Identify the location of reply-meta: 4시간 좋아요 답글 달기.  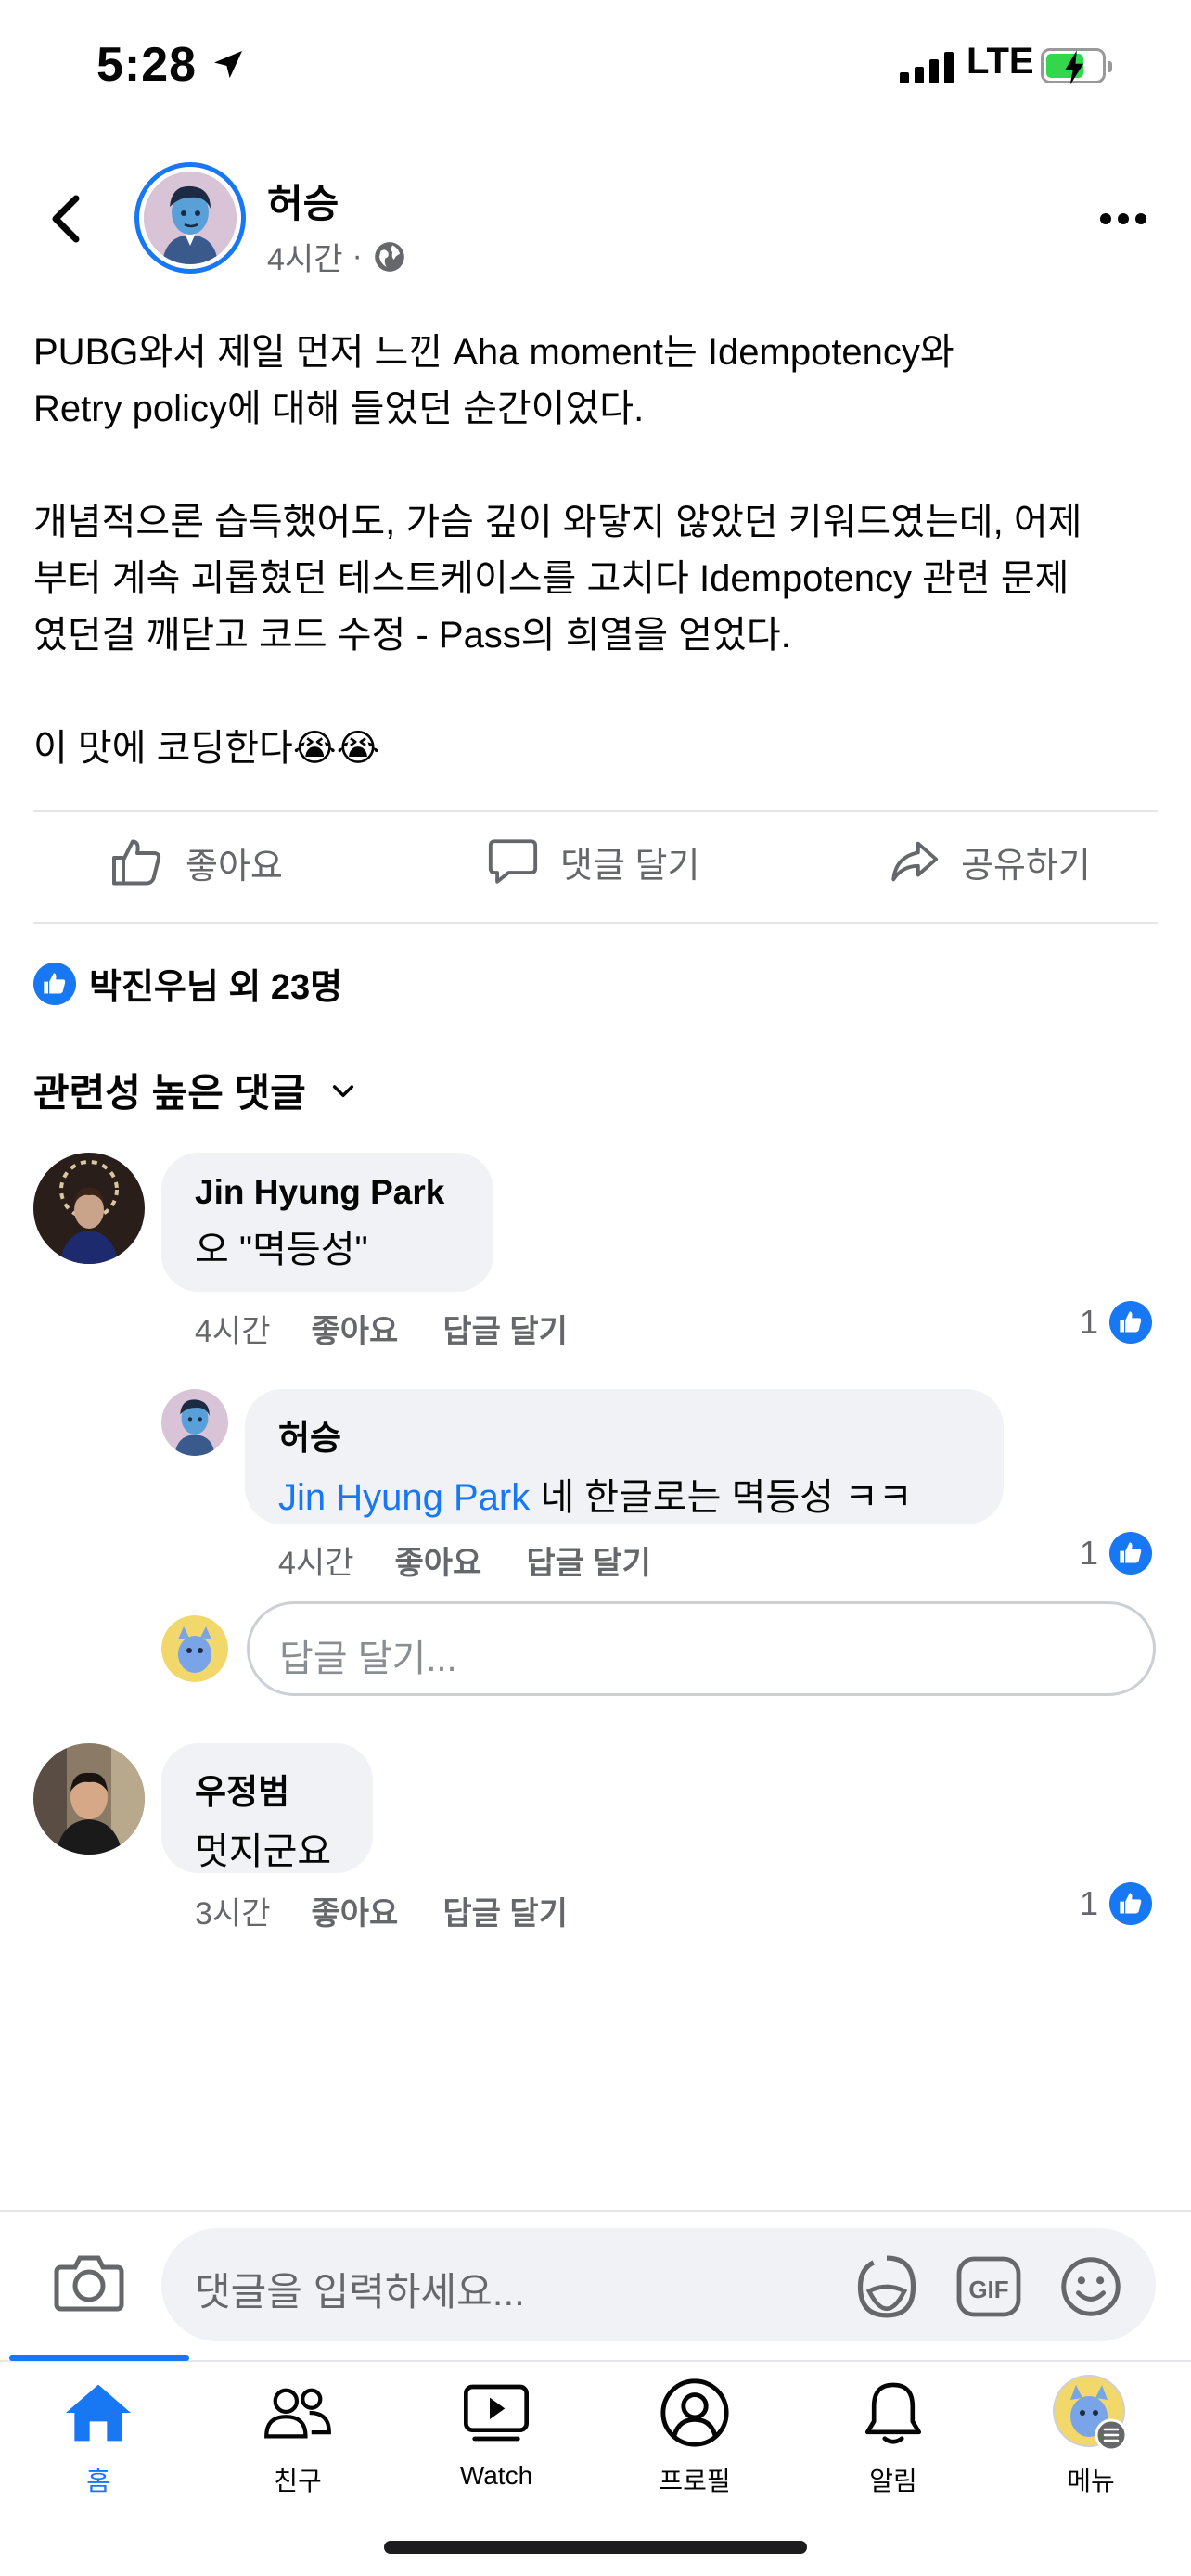
(464, 1560).